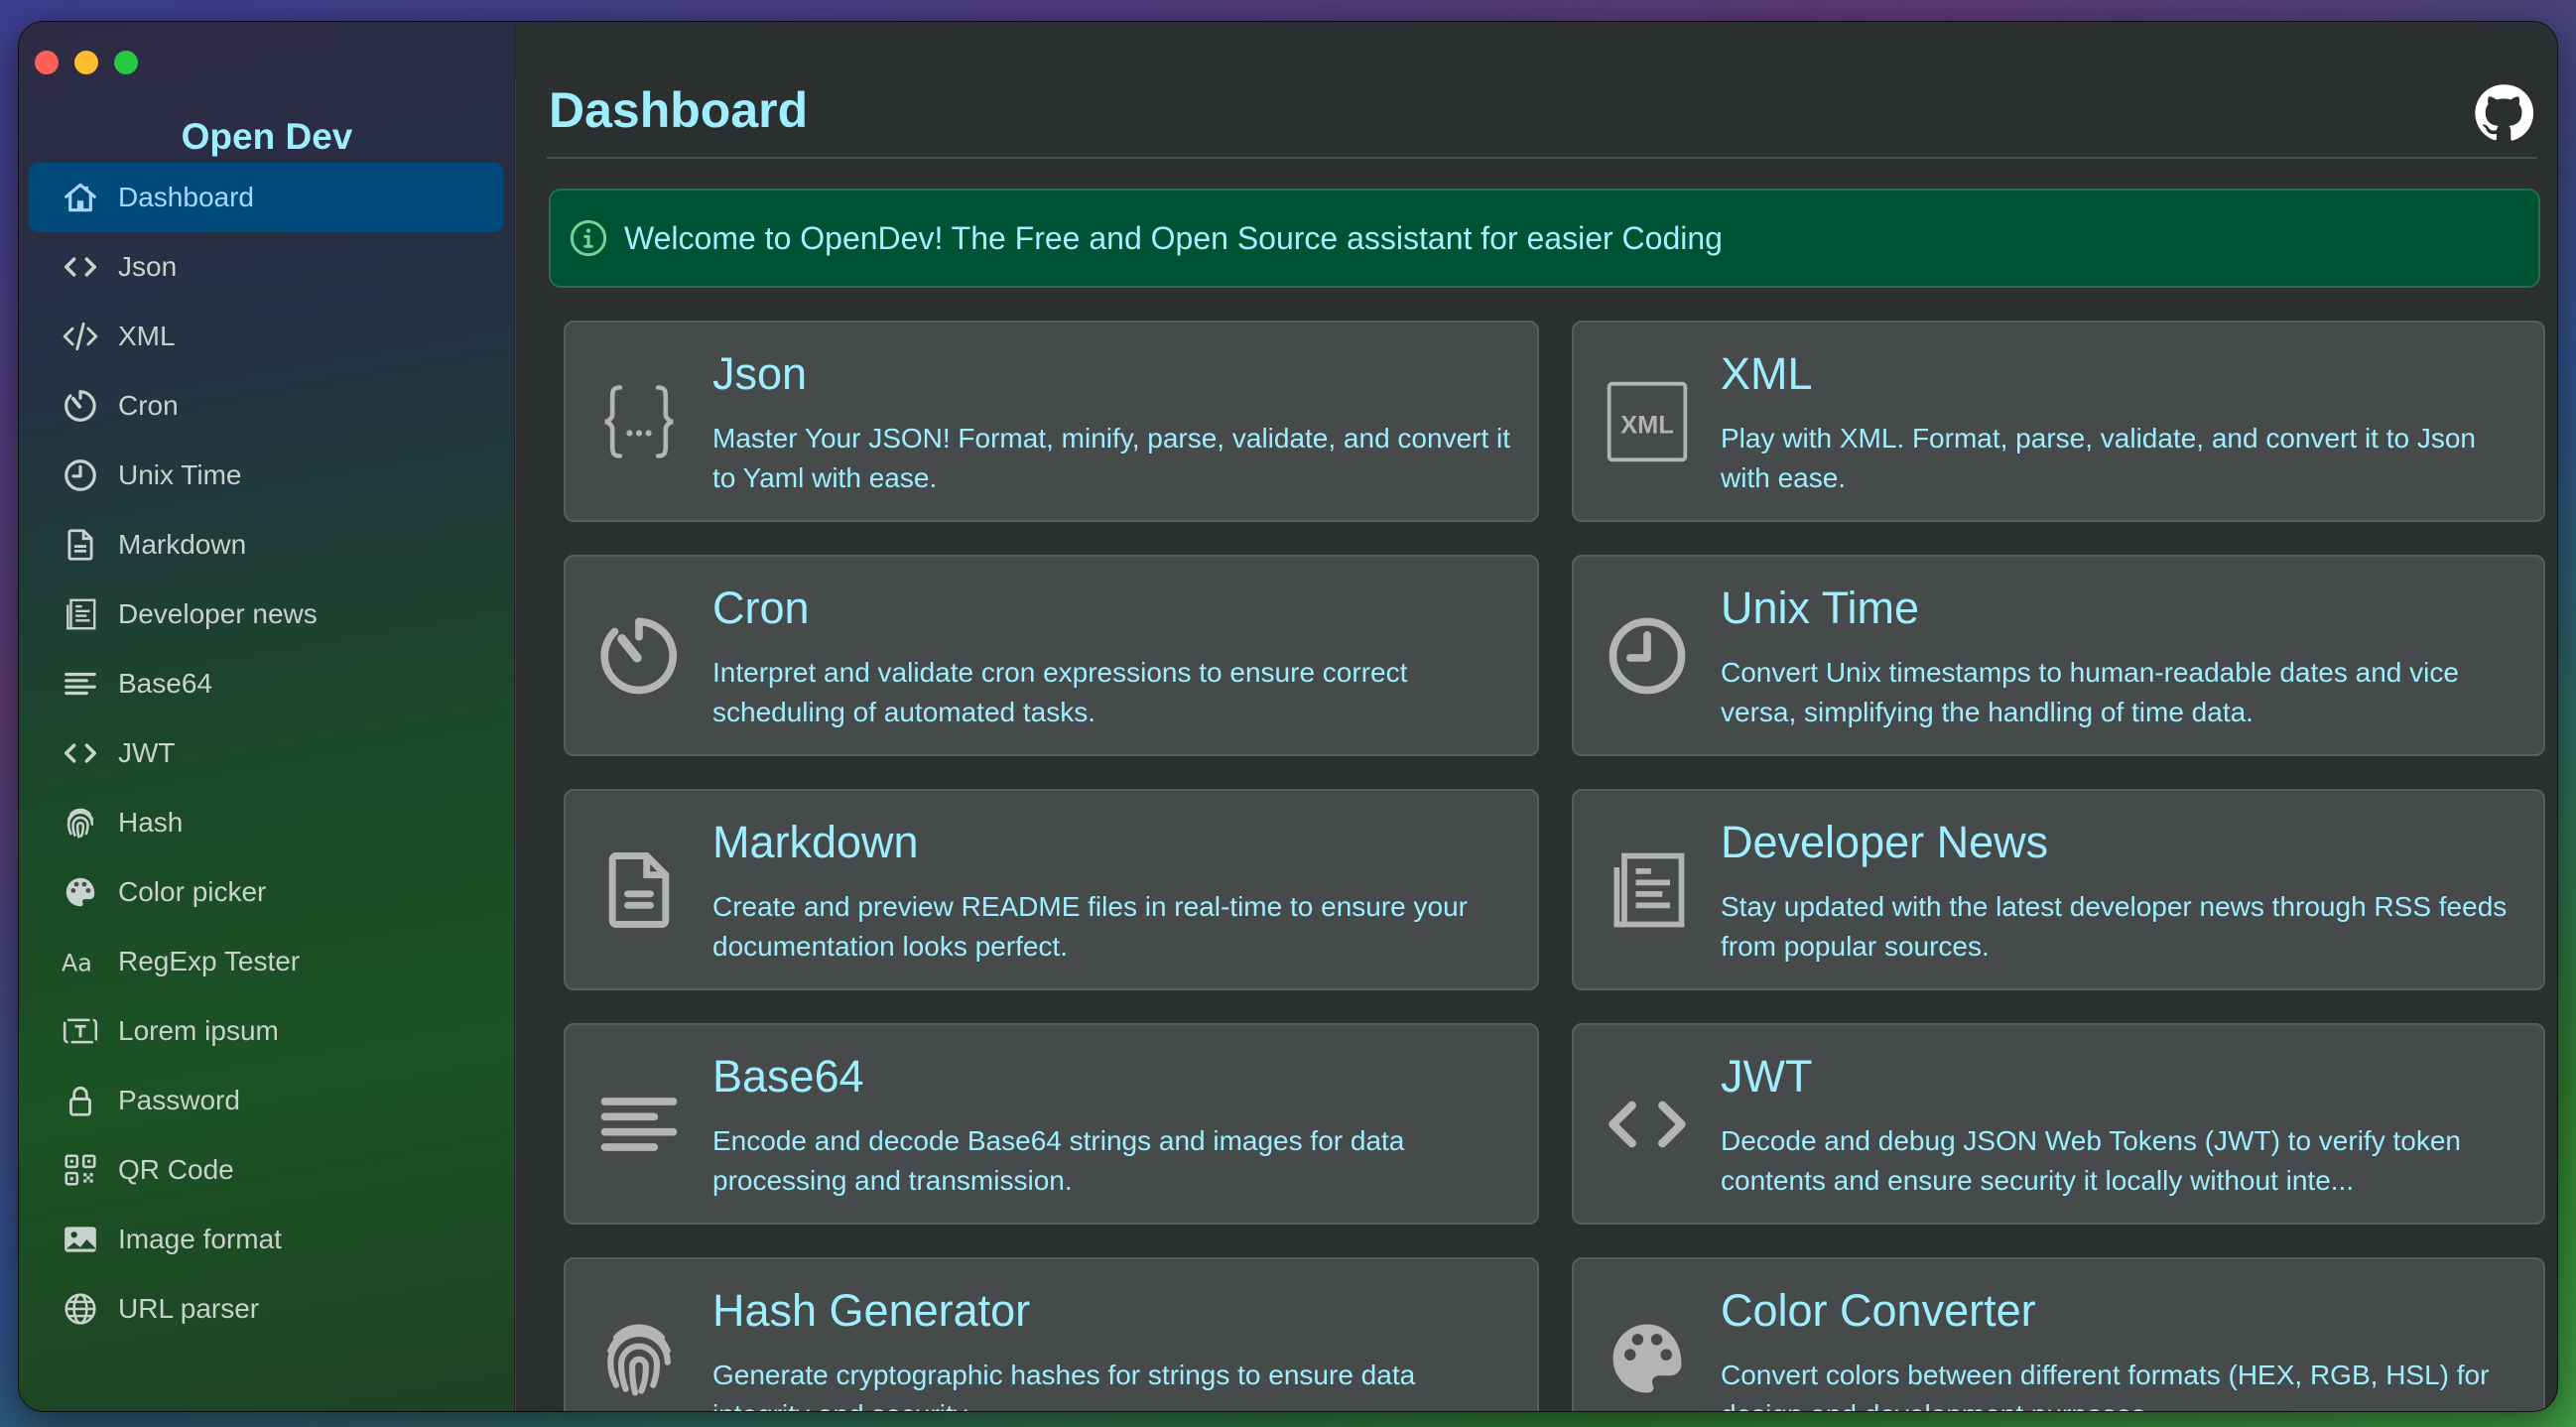 The width and height of the screenshot is (2576, 1427). Describe the element at coordinates (81, 1309) in the screenshot. I see `globe-icon` at that location.